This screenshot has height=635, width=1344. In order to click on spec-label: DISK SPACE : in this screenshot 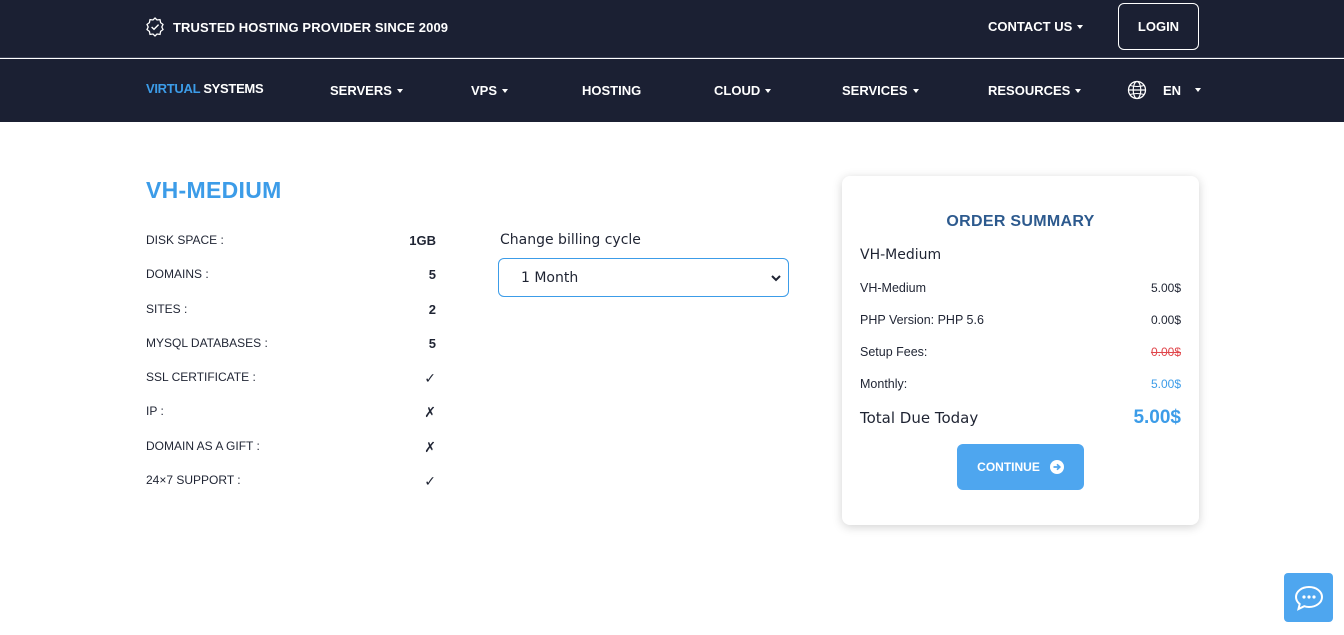, I will do `click(185, 240)`.